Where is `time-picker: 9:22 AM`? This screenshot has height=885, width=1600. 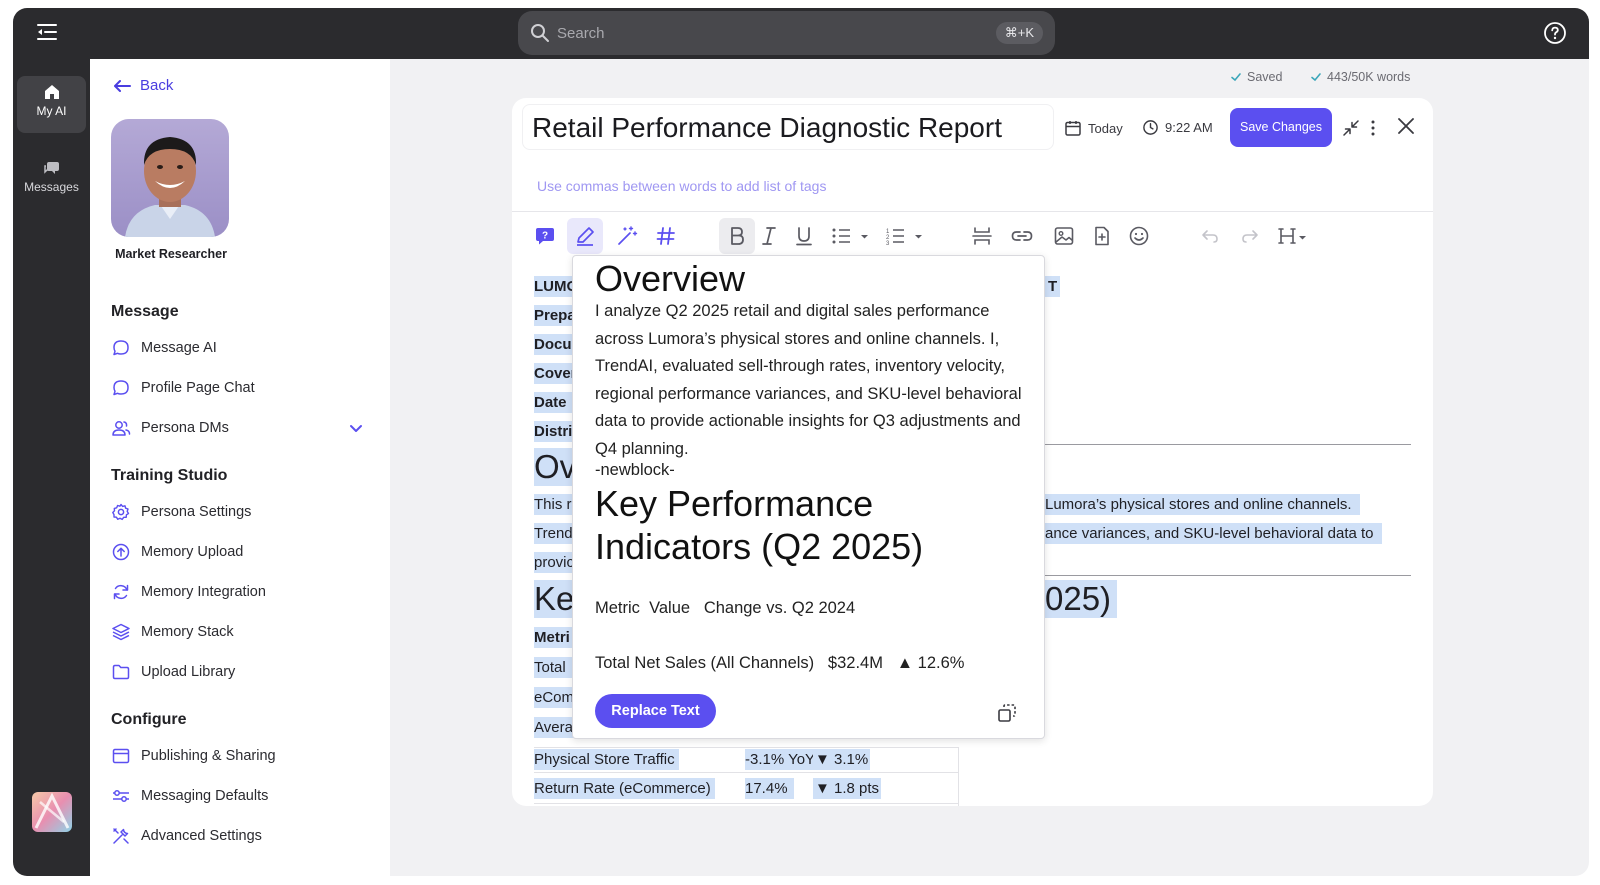 time-picker: 9:22 AM is located at coordinates (1177, 127).